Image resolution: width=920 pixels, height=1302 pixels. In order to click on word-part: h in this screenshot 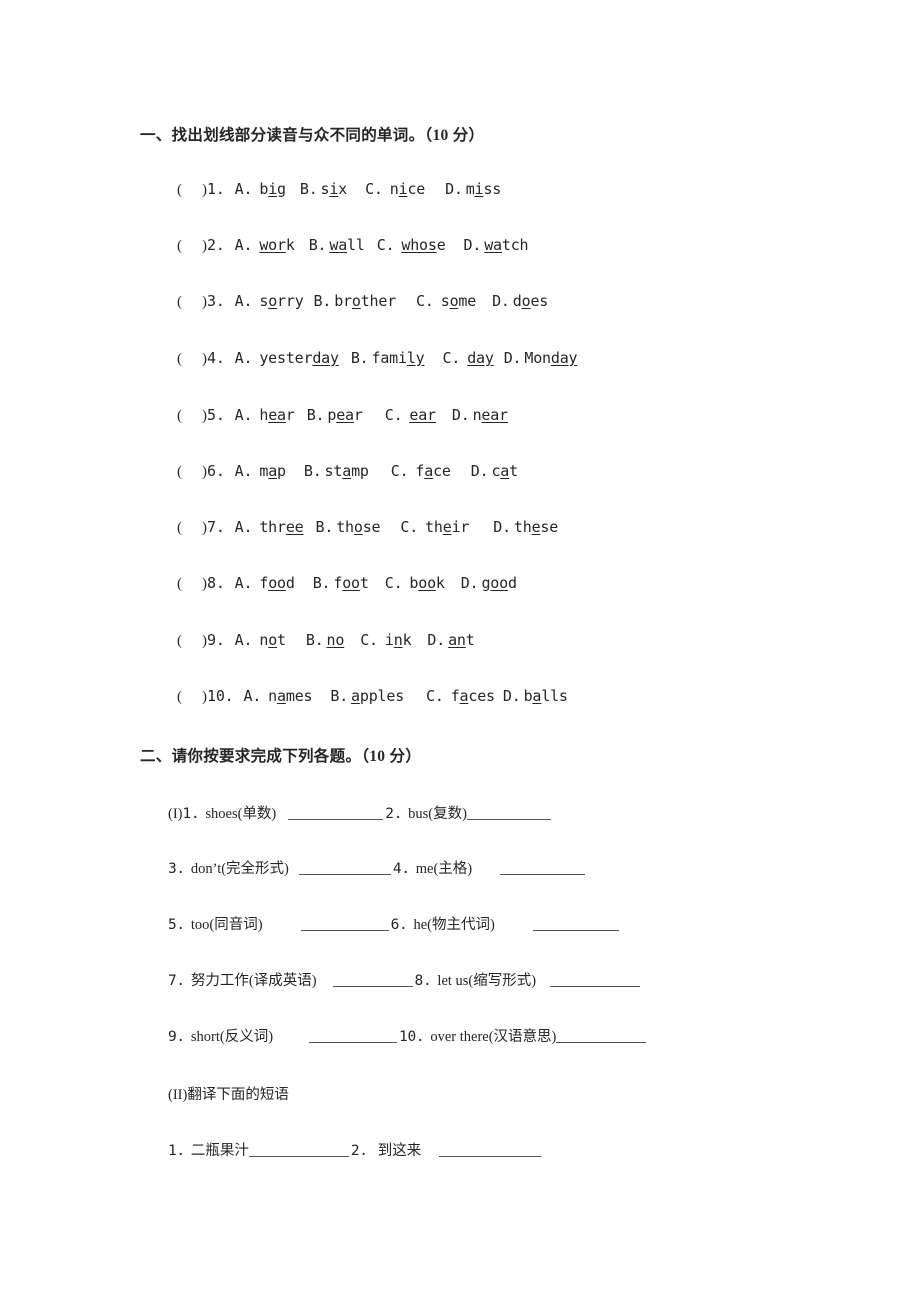, I will do `click(264, 415)`.